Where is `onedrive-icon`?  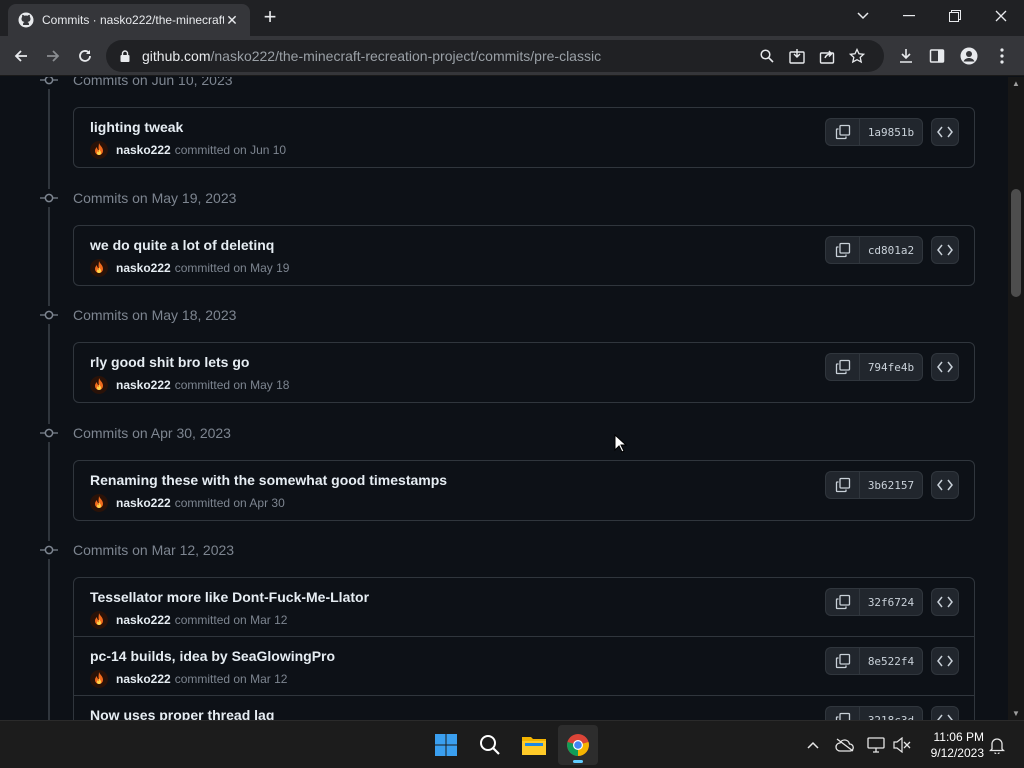
onedrive-icon is located at coordinates (845, 745).